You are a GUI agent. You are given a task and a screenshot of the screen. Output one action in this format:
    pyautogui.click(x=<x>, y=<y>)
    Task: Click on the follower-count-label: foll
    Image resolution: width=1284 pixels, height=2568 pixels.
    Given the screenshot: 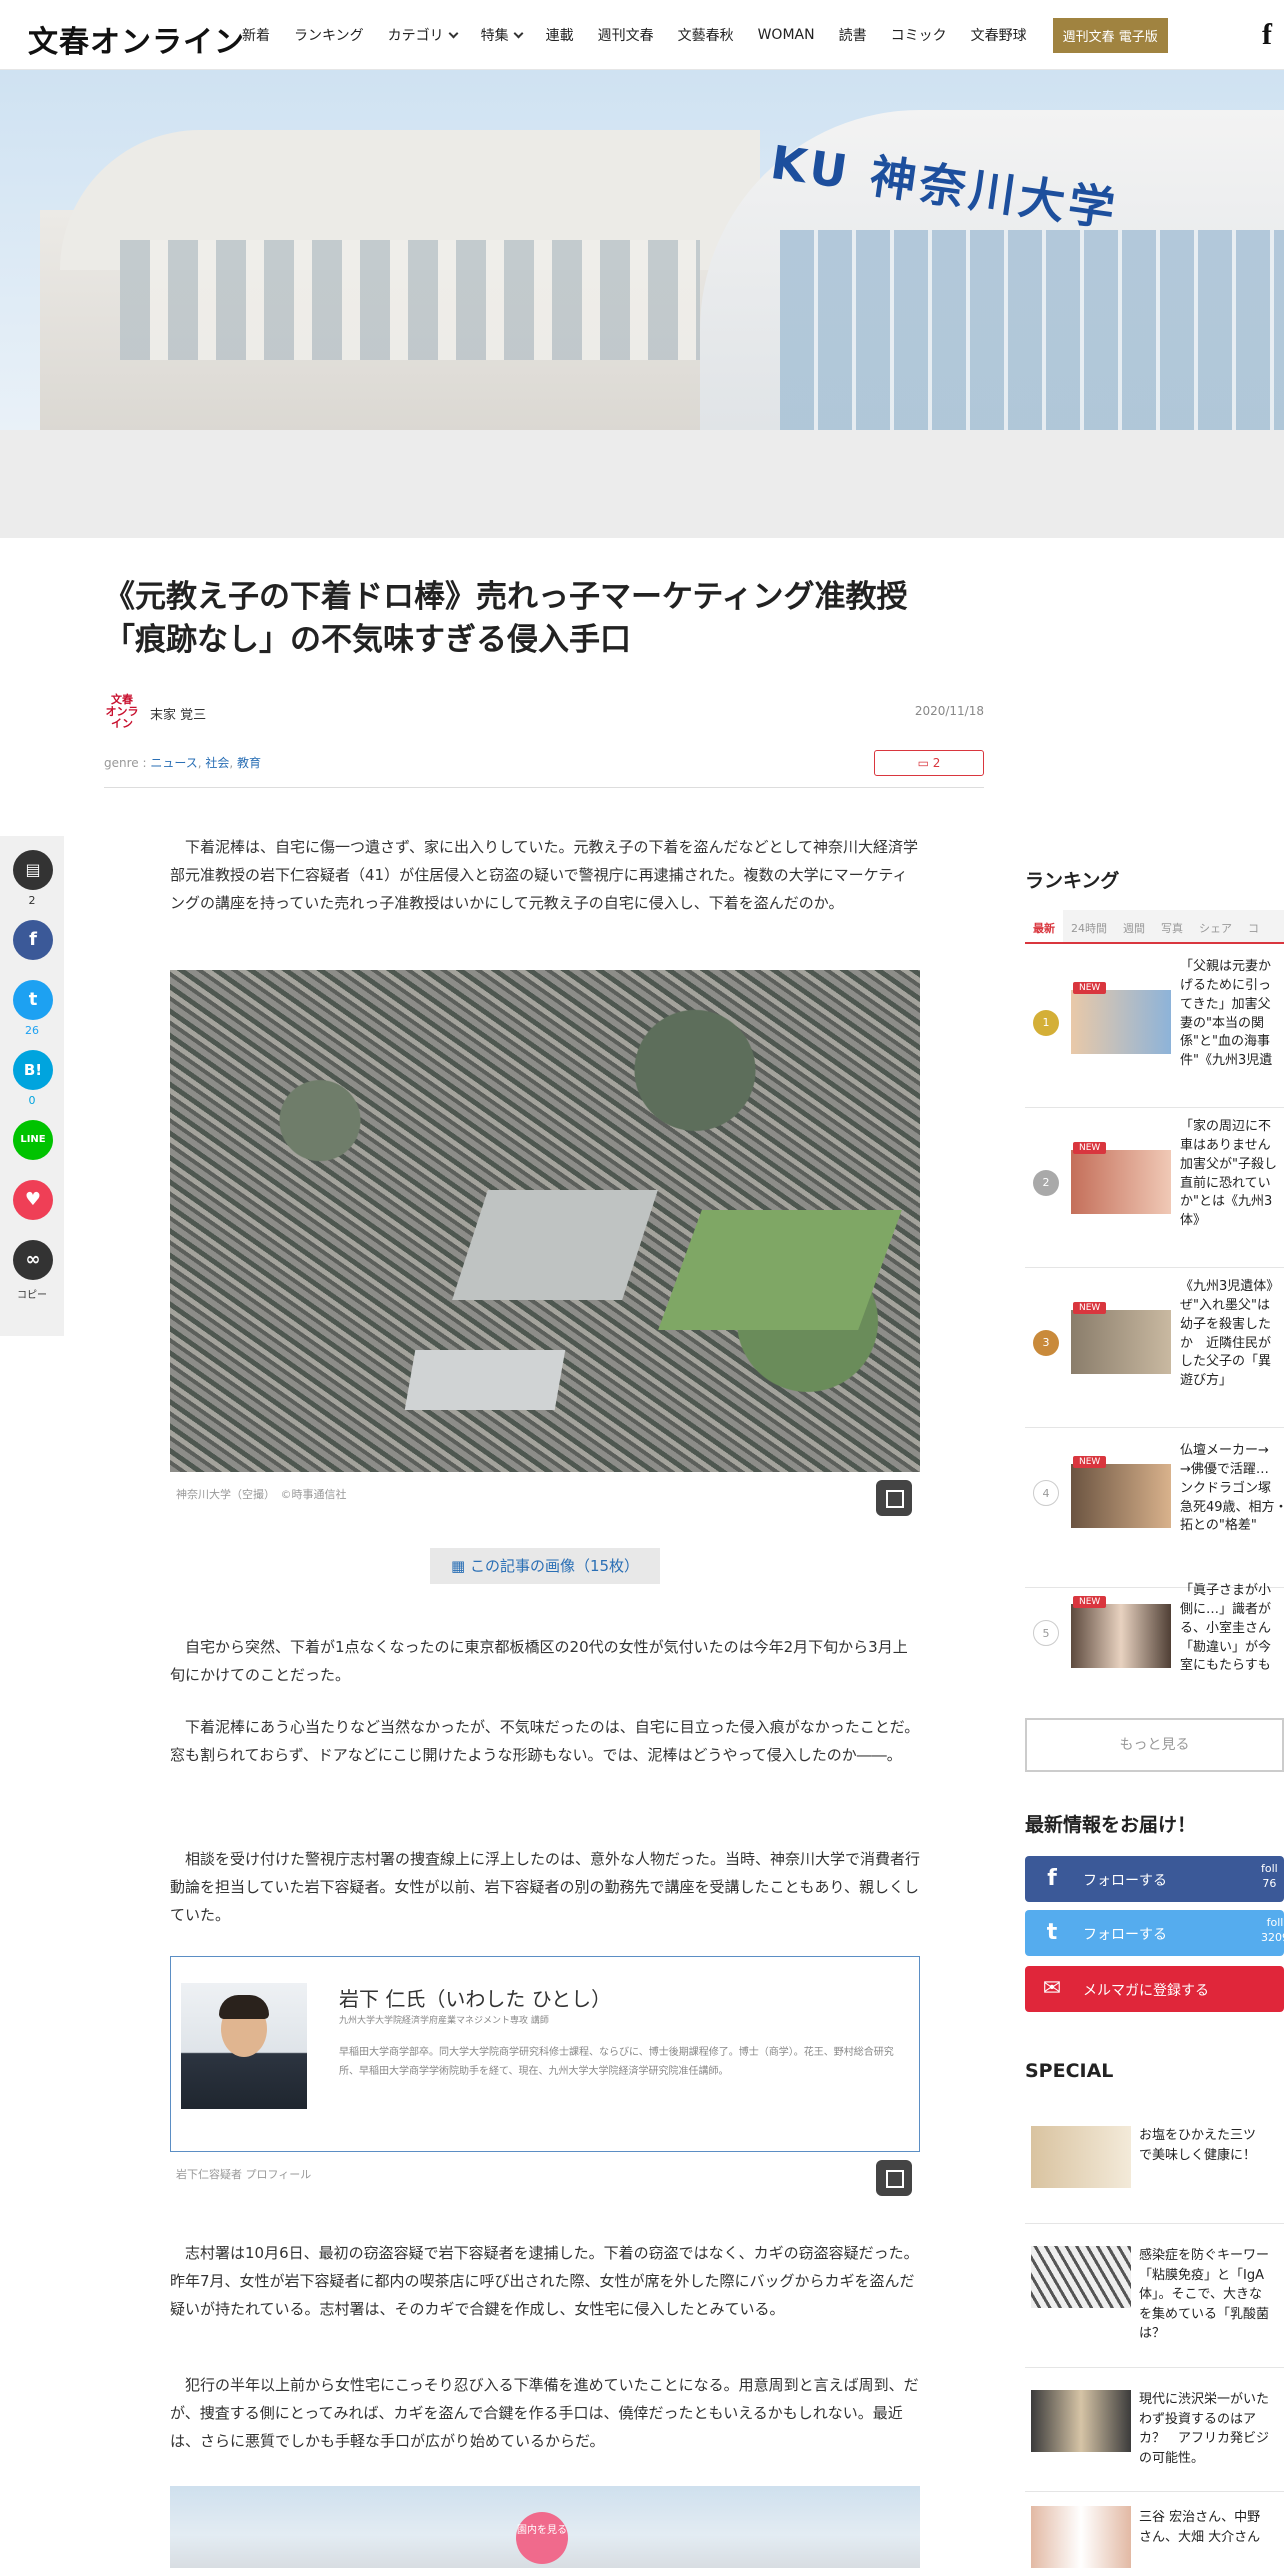 What is the action you would take?
    pyautogui.click(x=1275, y=1922)
    